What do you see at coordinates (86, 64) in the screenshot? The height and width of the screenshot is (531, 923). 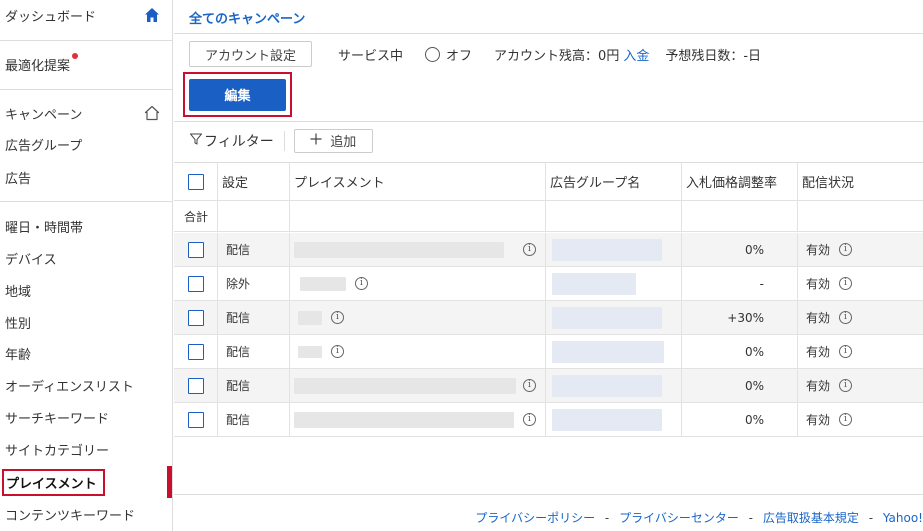 I see `sidebar-item-optimization: 最適化提案` at bounding box center [86, 64].